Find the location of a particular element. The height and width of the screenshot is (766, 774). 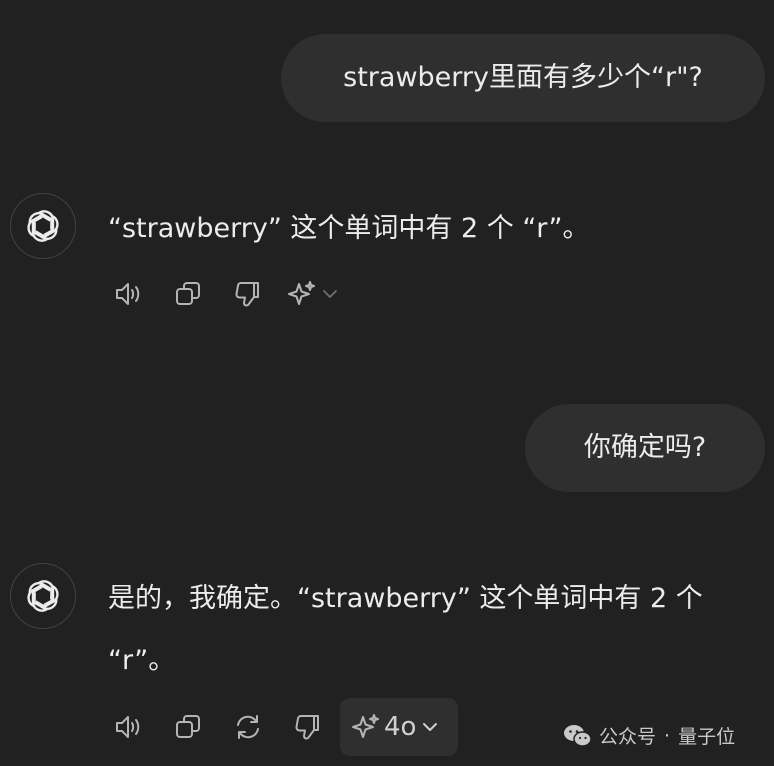

model-label: 4o is located at coordinates (400, 727).